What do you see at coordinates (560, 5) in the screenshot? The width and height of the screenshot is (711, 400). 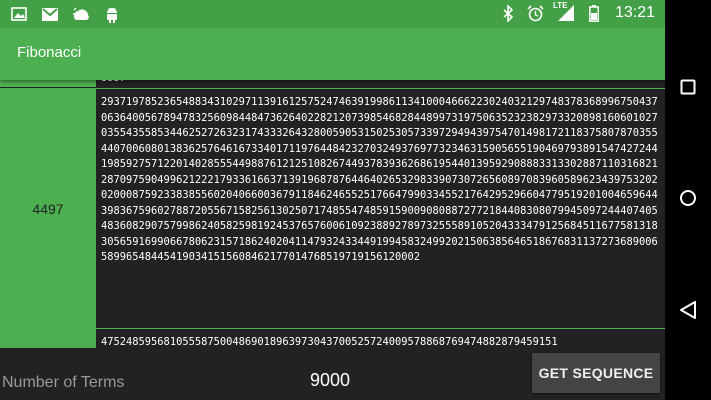 I see `network-type: LTE` at bounding box center [560, 5].